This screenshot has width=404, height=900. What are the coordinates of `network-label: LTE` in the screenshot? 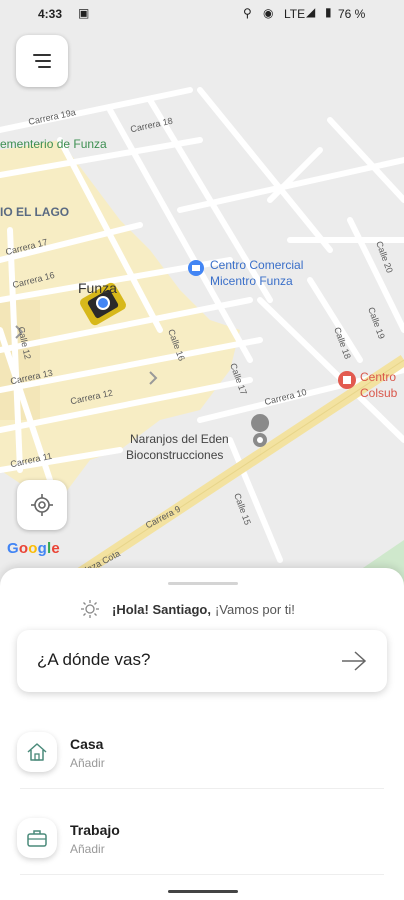 It's located at (295, 14).